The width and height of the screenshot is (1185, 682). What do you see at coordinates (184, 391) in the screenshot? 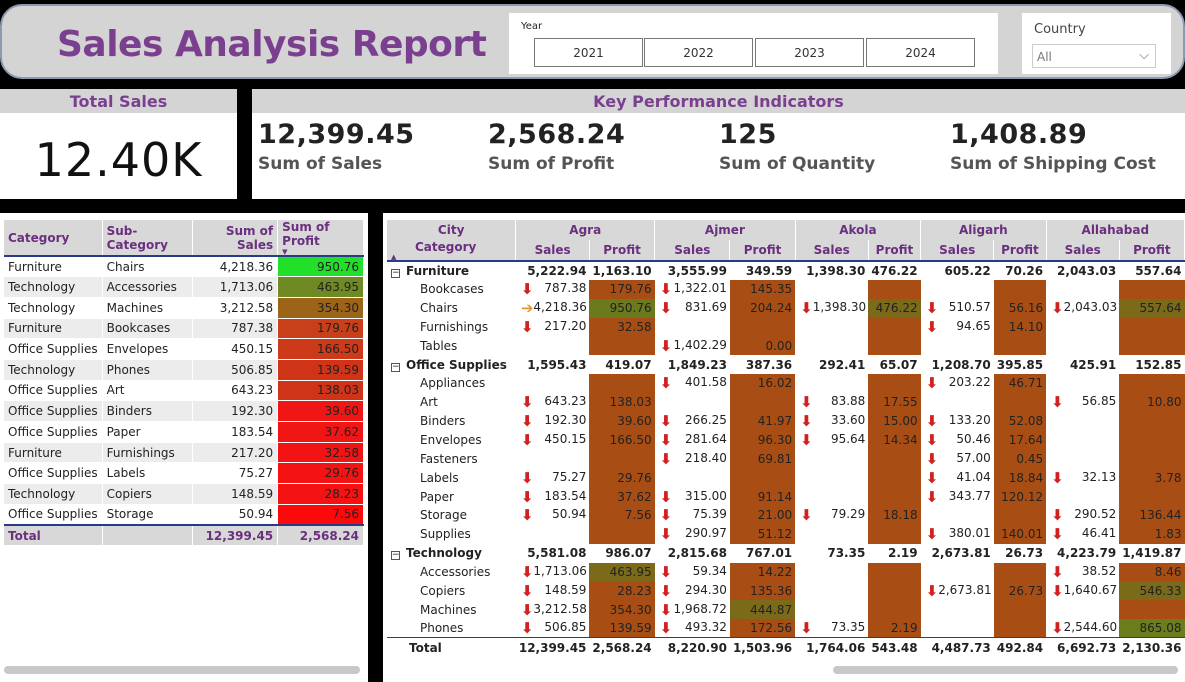
I see `table-row: Office Supplies Art 643.23 138.03` at bounding box center [184, 391].